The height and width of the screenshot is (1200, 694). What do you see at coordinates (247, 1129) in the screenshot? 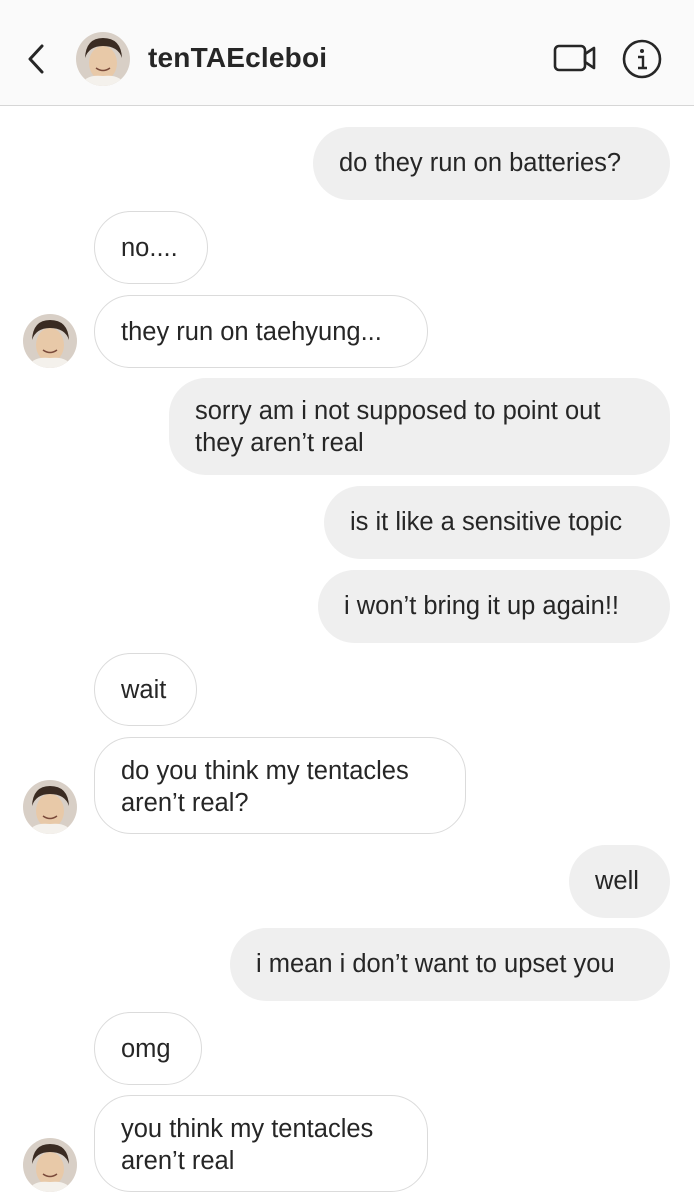
I see `message-text: you think my tentacles` at bounding box center [247, 1129].